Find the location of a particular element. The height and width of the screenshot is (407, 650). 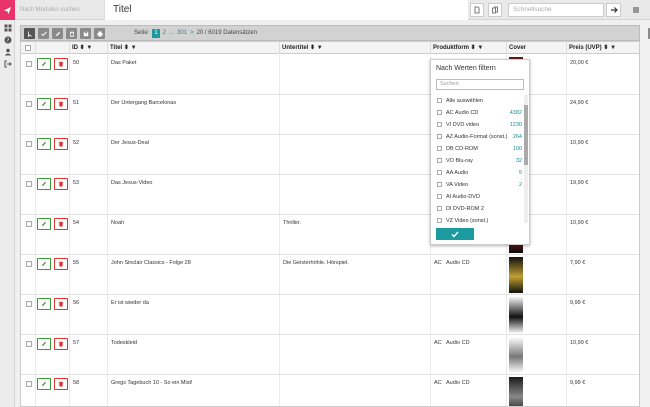

filter-option: AC Audio CD 4382 is located at coordinates (479, 113).